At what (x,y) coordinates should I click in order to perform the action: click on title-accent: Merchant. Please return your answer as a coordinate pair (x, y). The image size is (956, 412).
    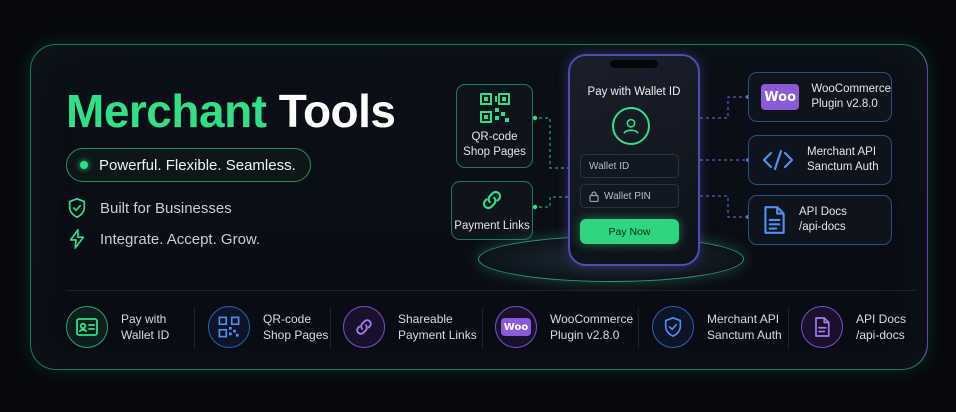
    Looking at the image, I should click on (166, 111).